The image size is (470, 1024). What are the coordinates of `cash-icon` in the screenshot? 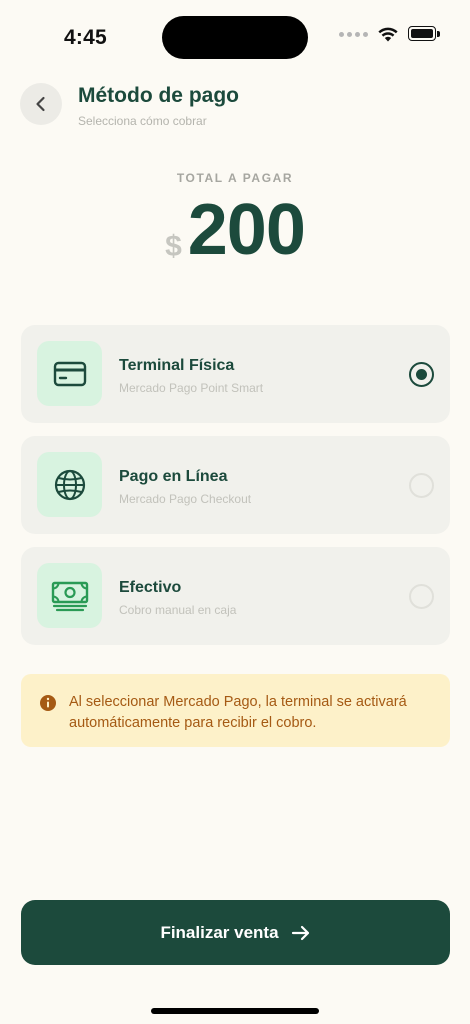 It's located at (69, 595).